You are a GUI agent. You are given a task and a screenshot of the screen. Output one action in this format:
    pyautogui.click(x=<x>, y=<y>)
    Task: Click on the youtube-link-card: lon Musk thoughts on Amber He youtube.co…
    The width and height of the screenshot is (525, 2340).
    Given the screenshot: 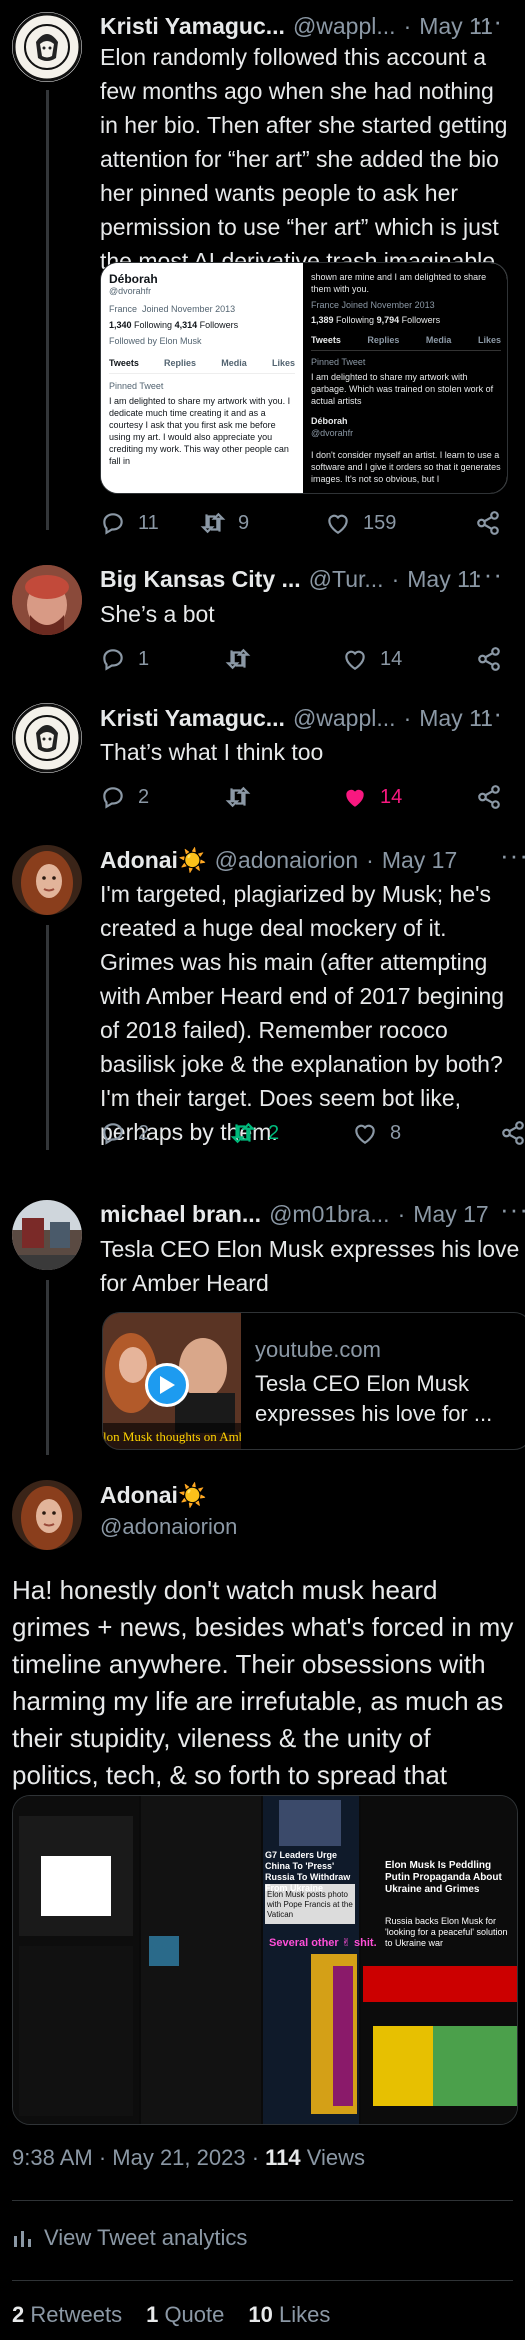 What is the action you would take?
    pyautogui.click(x=313, y=1381)
    